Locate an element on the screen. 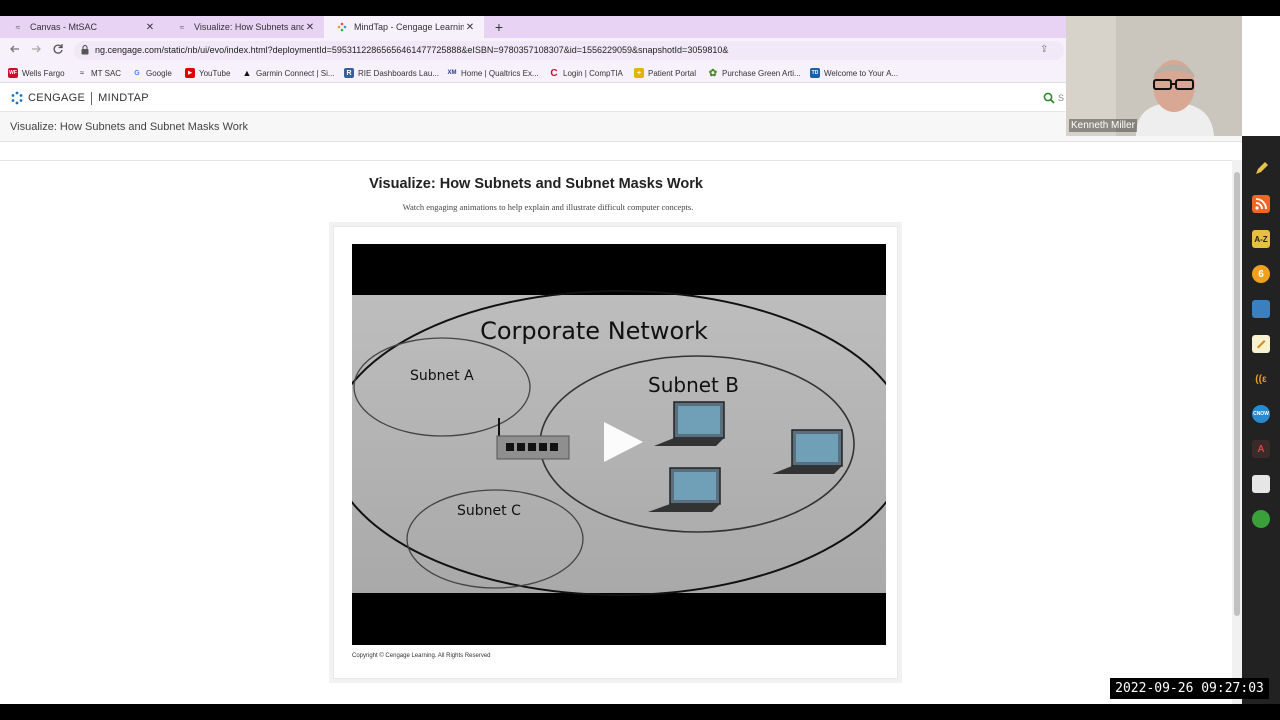 This screenshot has width=1280, height=720. bookmark-label: Wells Fargo is located at coordinates (43, 73).